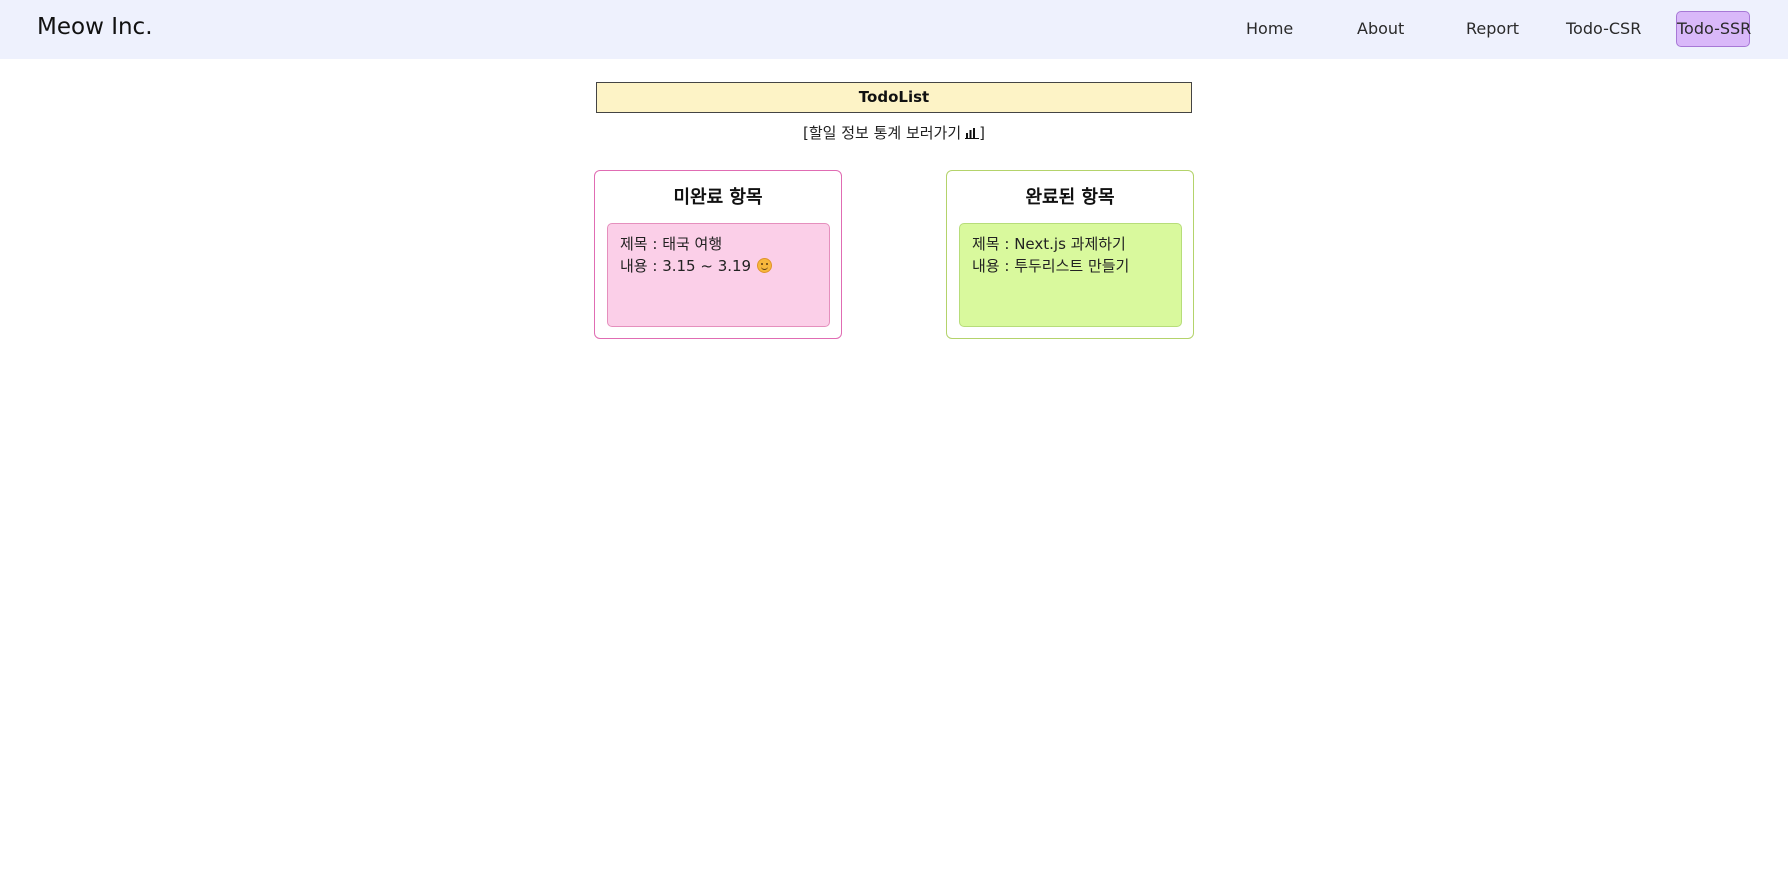 This screenshot has height=894, width=1788. I want to click on stats-link-label: [할일 정보 통계 보러가기, so click(882, 133).